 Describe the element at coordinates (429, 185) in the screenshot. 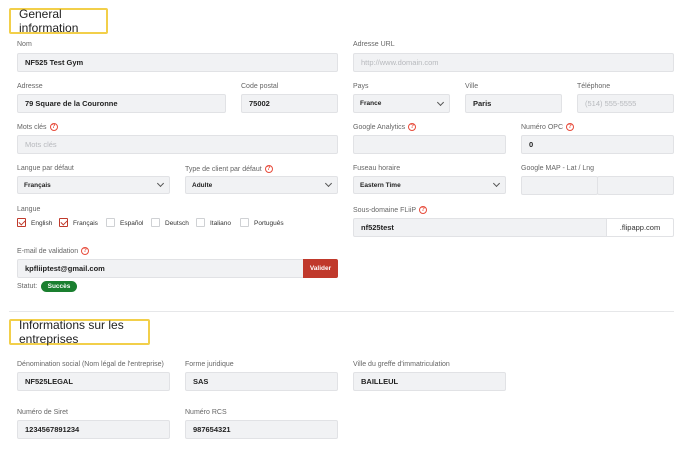

I see `fuseau-select: Eastern Time` at that location.